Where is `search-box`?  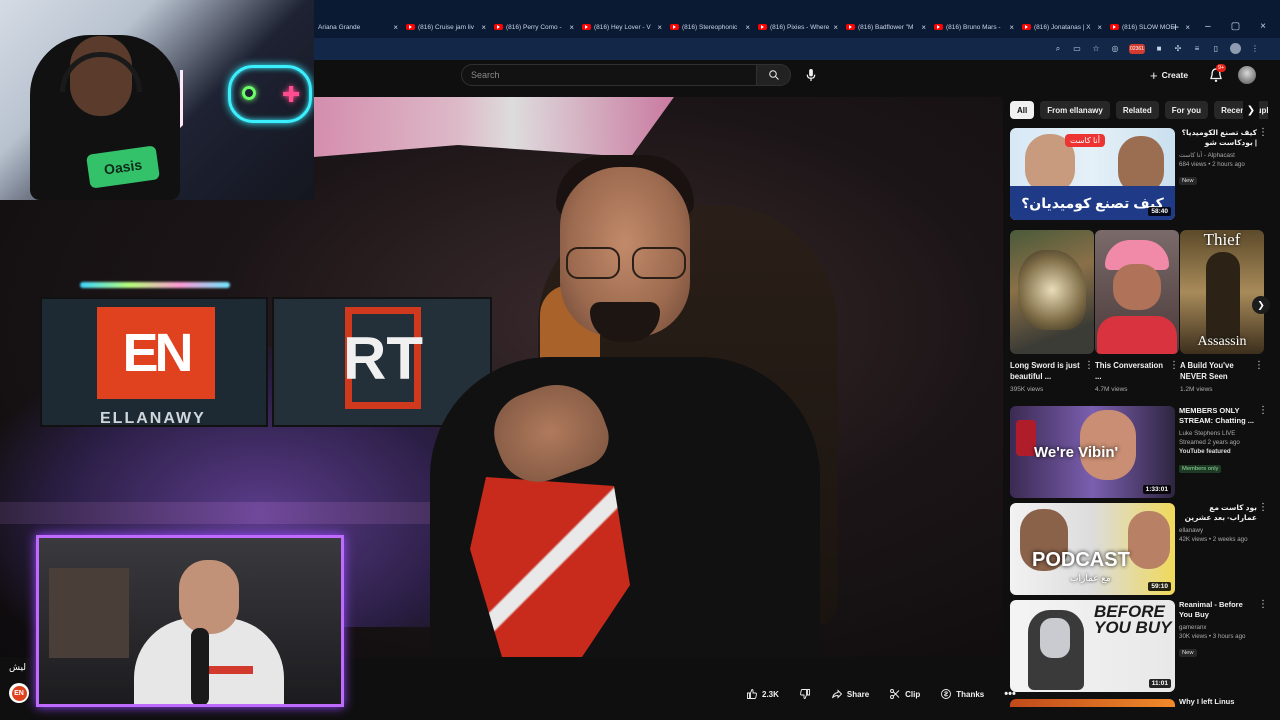 search-box is located at coordinates (609, 75).